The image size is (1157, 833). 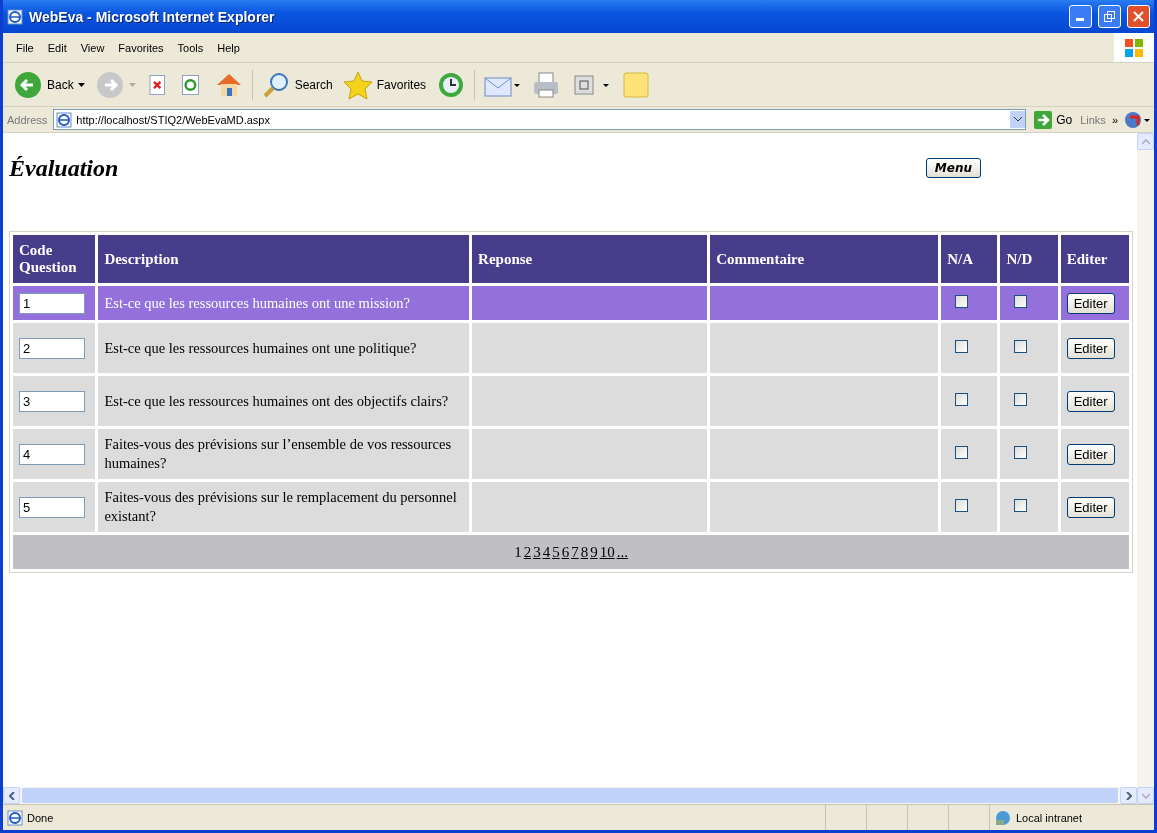 What do you see at coordinates (357, 84) in the screenshot?
I see `star-icon` at bounding box center [357, 84].